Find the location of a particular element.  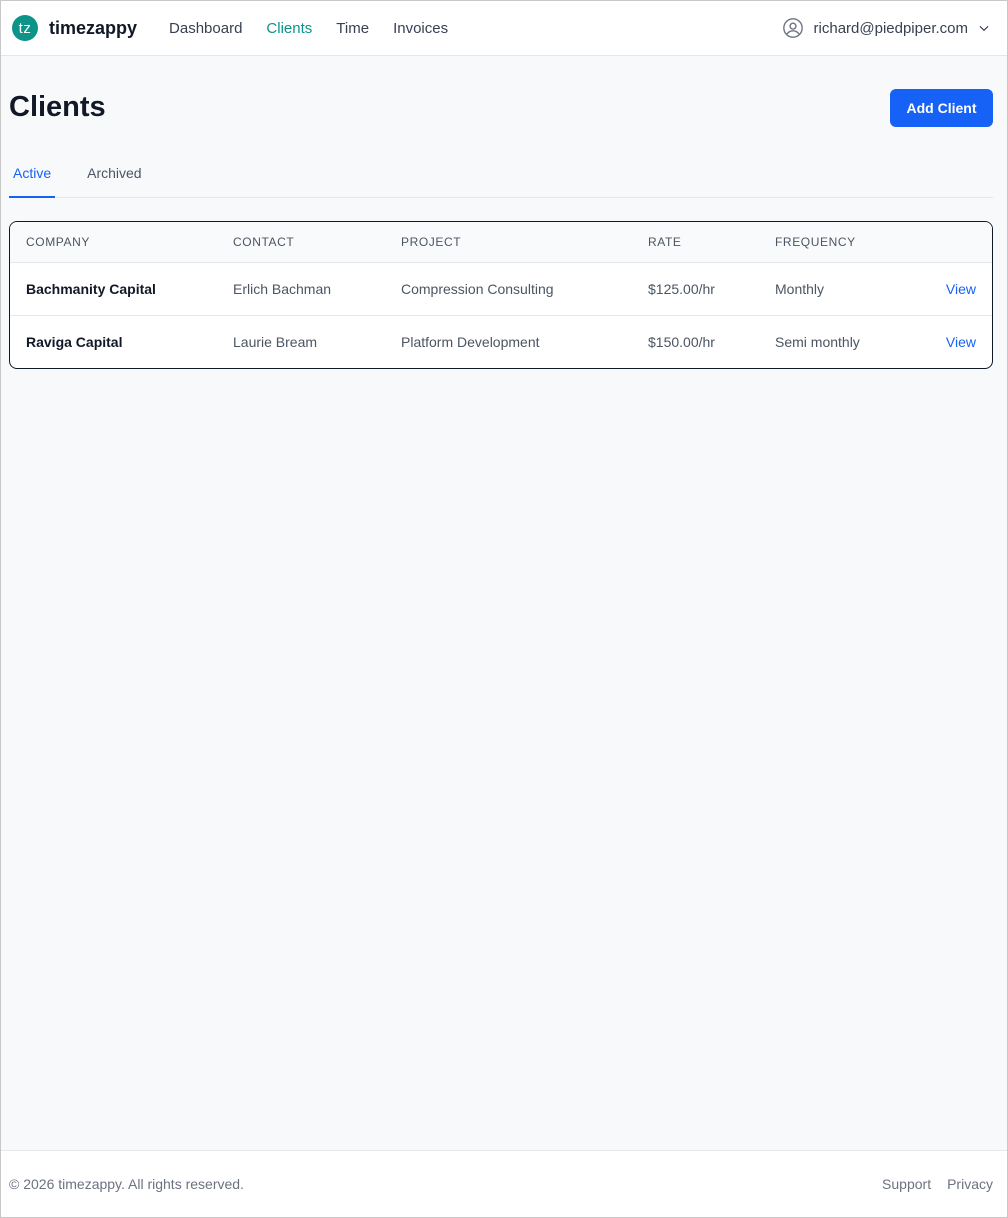

user-menu: richard@piedpiper.com is located at coordinates (886, 28).